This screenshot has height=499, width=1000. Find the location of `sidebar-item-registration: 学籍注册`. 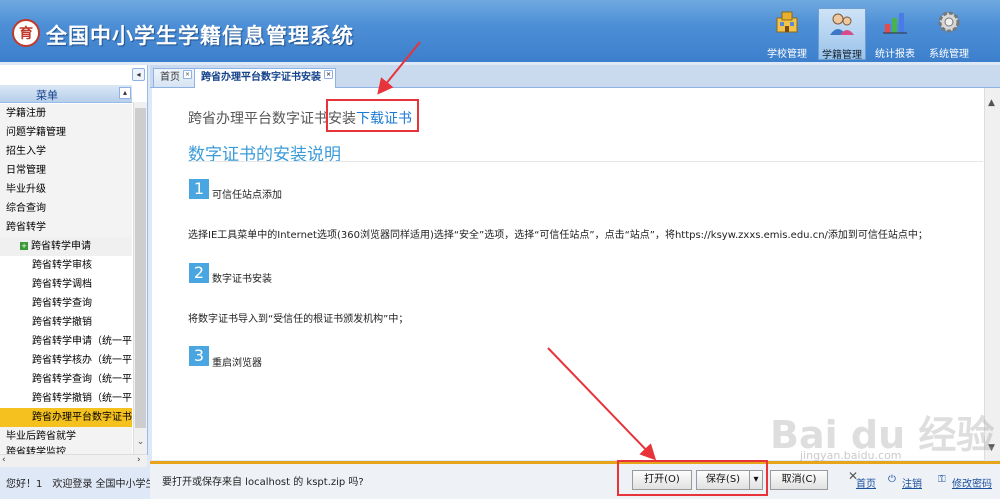

sidebar-item-registration: 学籍注册 is located at coordinates (66, 114).